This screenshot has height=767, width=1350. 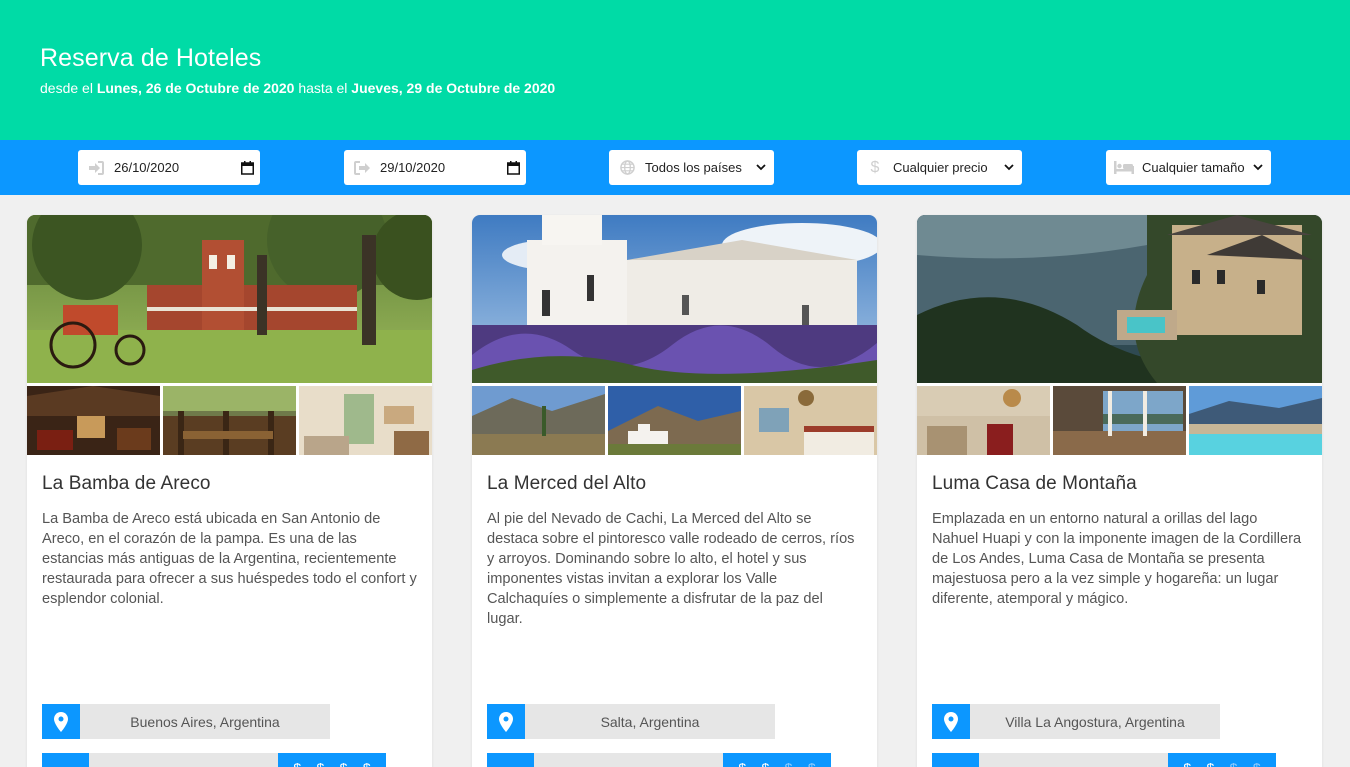 I want to click on checkin-date-field: 26/10/2020, so click(x=169, y=167).